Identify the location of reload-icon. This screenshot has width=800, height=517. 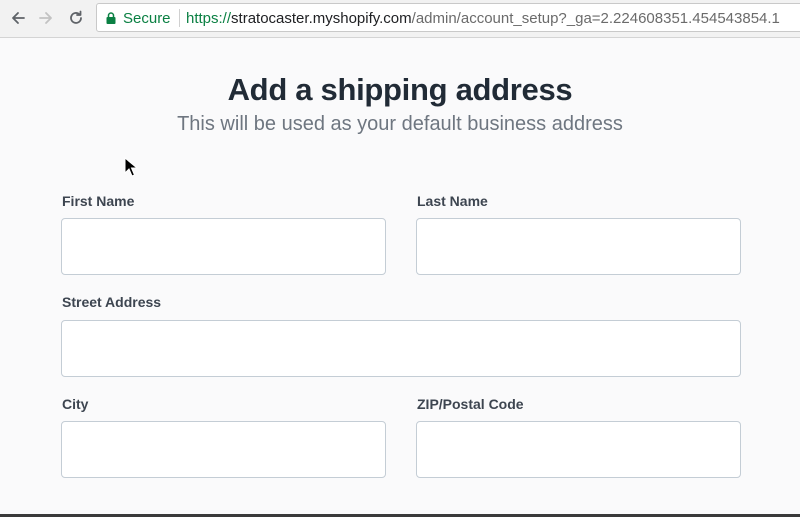
(76, 18).